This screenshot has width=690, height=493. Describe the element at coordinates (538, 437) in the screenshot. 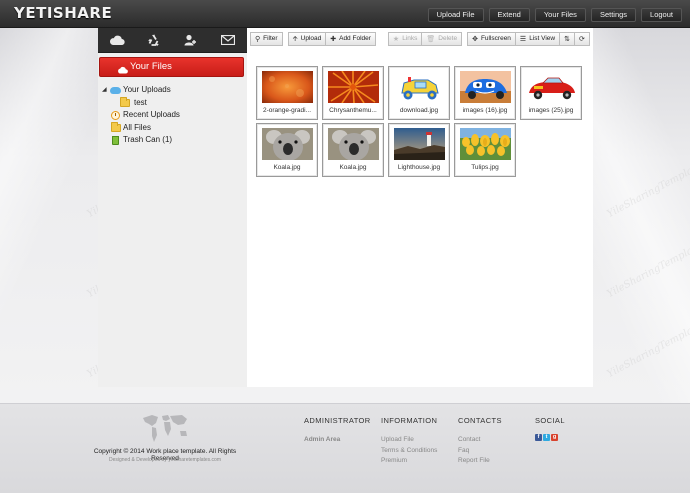

I see `facebook-icon: f` at that location.